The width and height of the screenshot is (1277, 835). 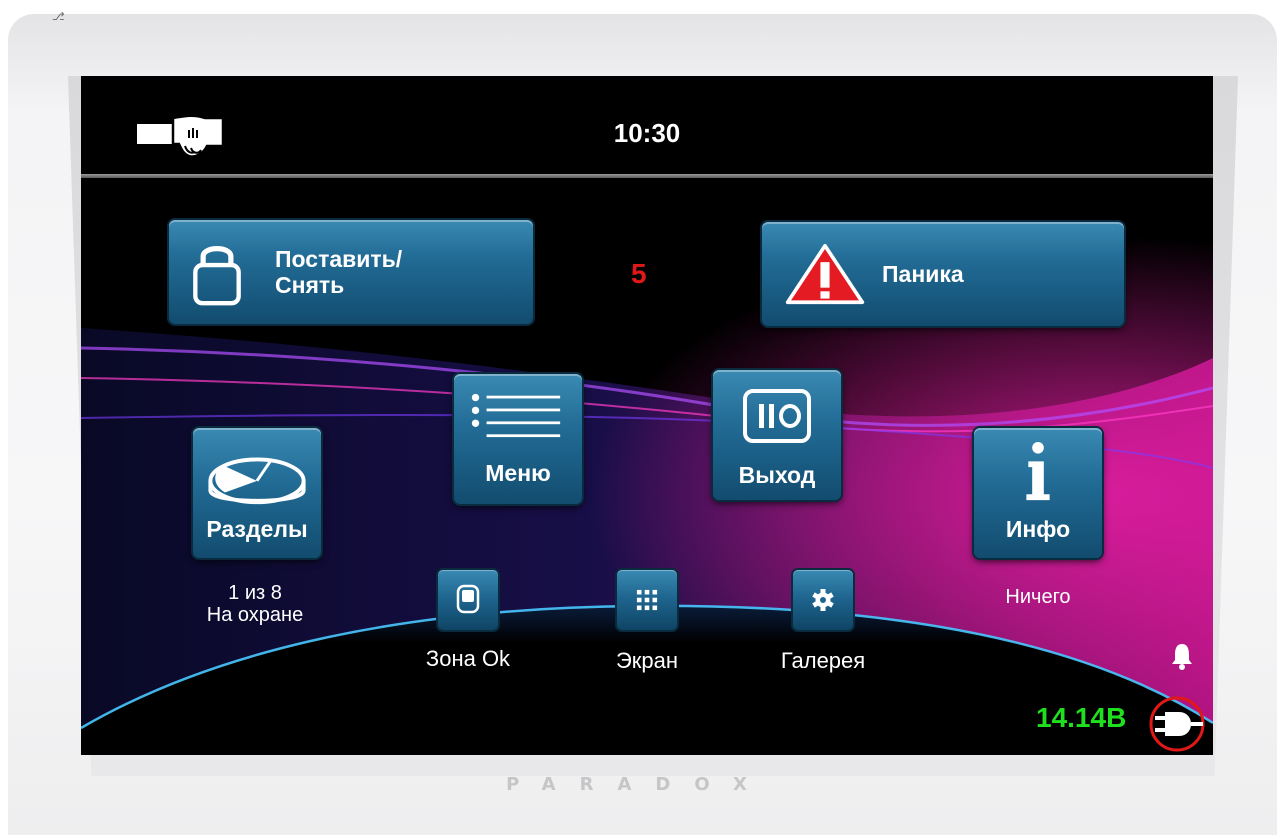 I want to click on partitions-button: Разделы, so click(x=257, y=493).